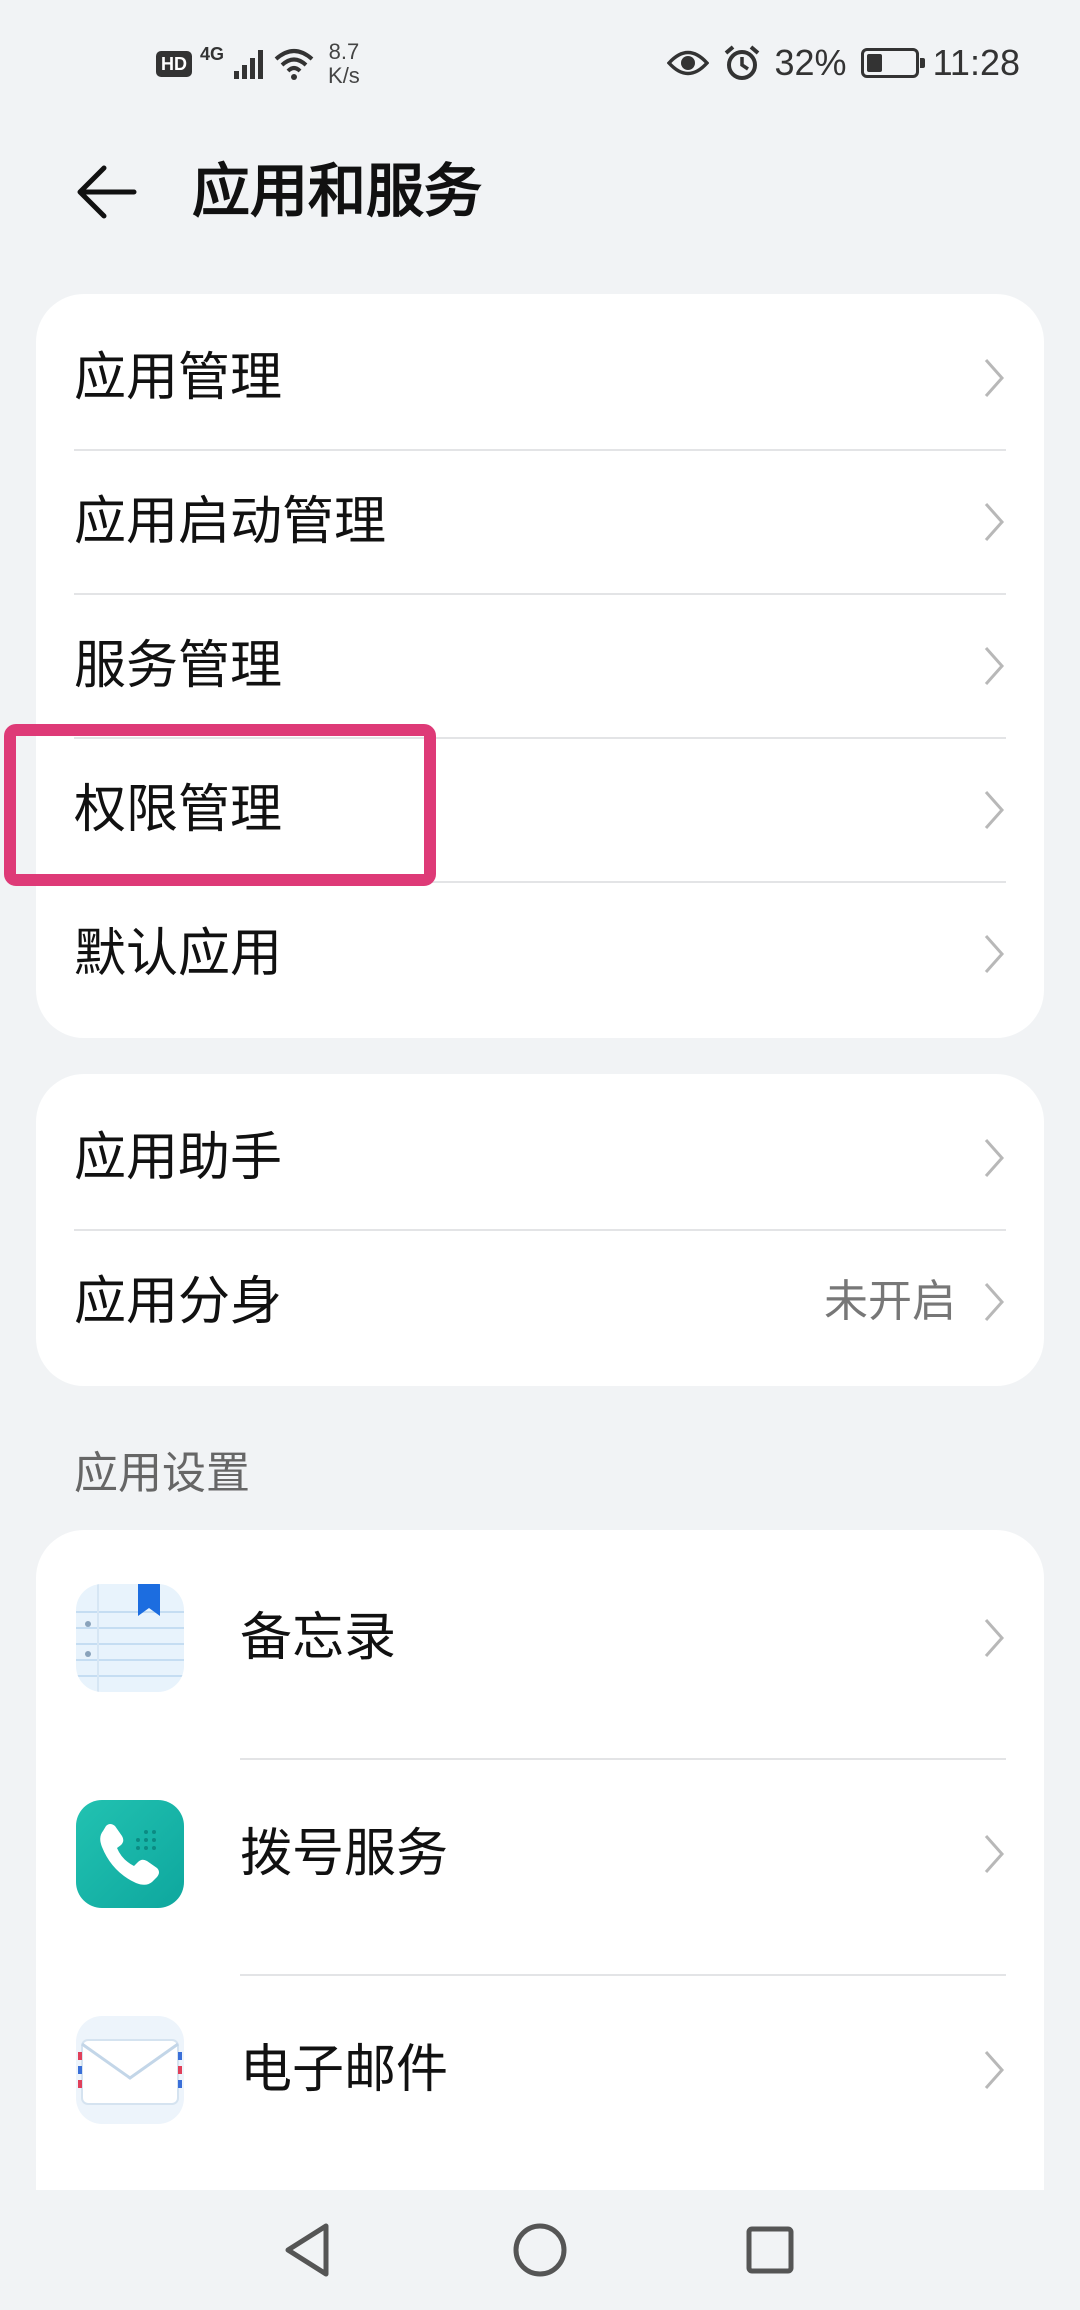 The image size is (1080, 2310). I want to click on nav-recents-button, so click(770, 2250).